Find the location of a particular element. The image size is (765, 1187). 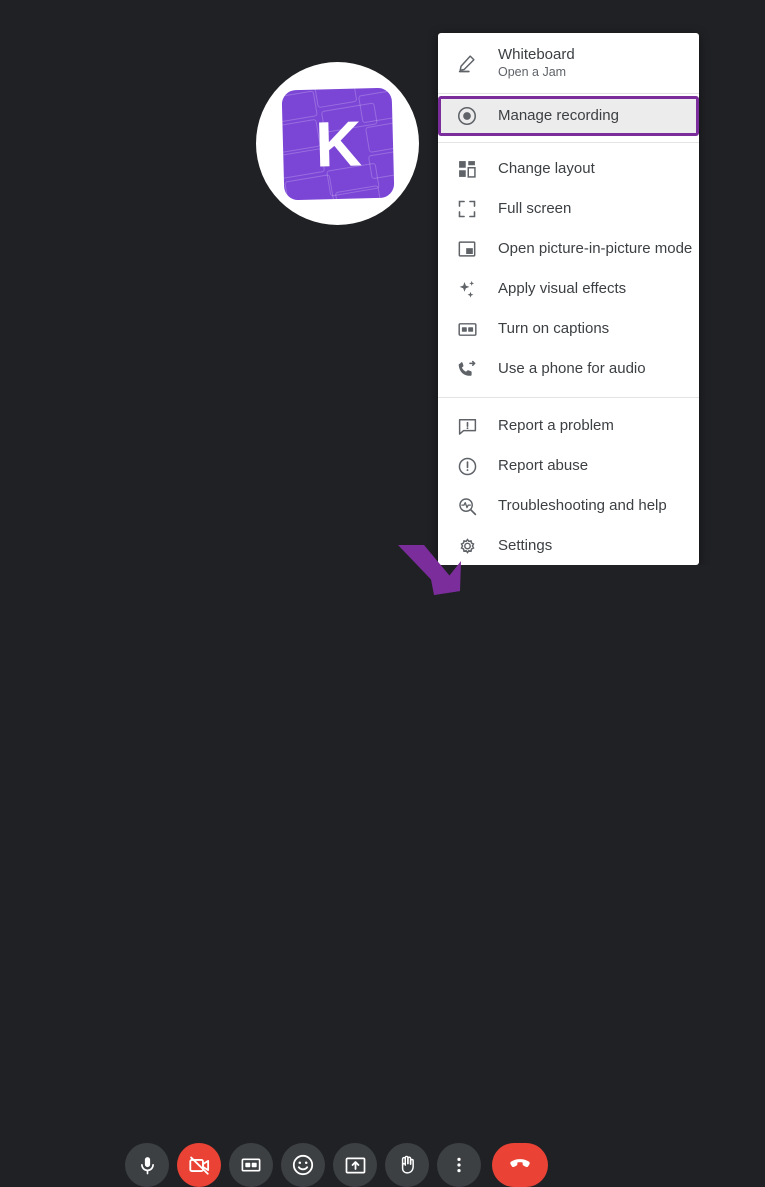

fullscreen-icon is located at coordinates (467, 209).